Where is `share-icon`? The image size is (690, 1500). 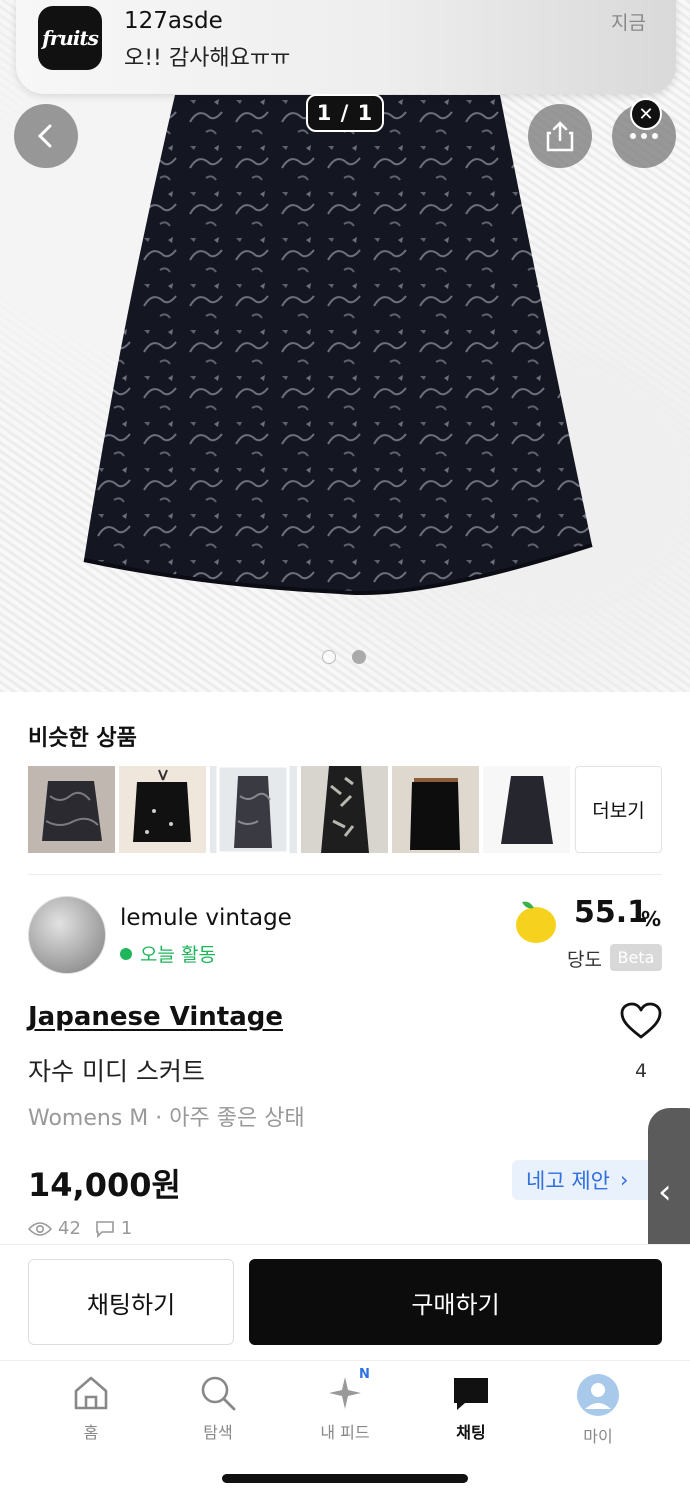 share-icon is located at coordinates (560, 136).